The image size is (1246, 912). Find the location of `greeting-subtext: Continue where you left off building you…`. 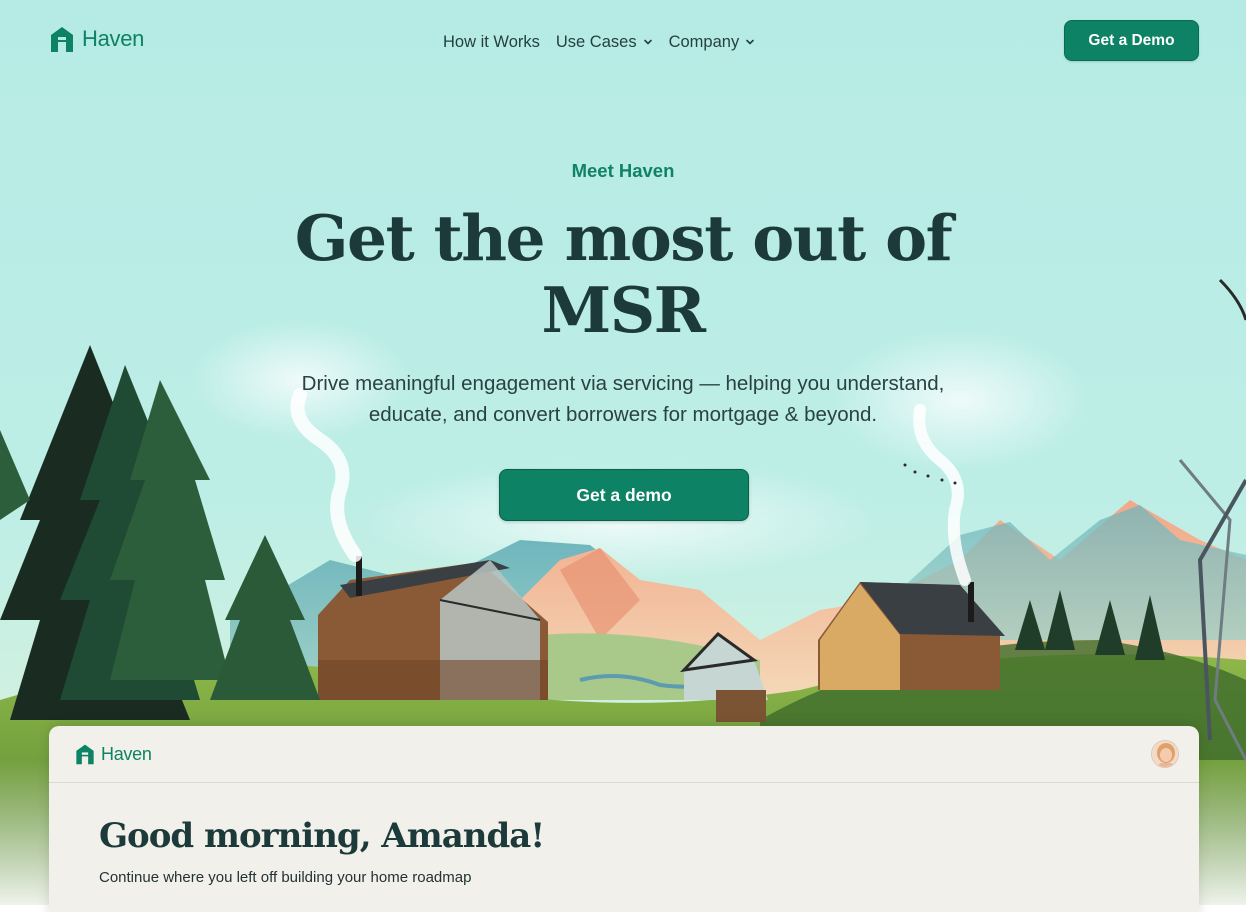

greeting-subtext: Continue where you left off building you… is located at coordinates (285, 877).